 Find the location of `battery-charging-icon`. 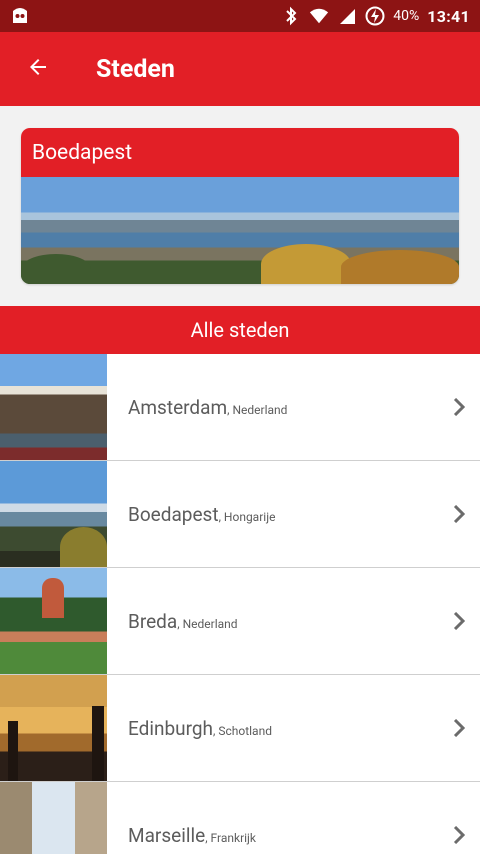

battery-charging-icon is located at coordinates (375, 16).